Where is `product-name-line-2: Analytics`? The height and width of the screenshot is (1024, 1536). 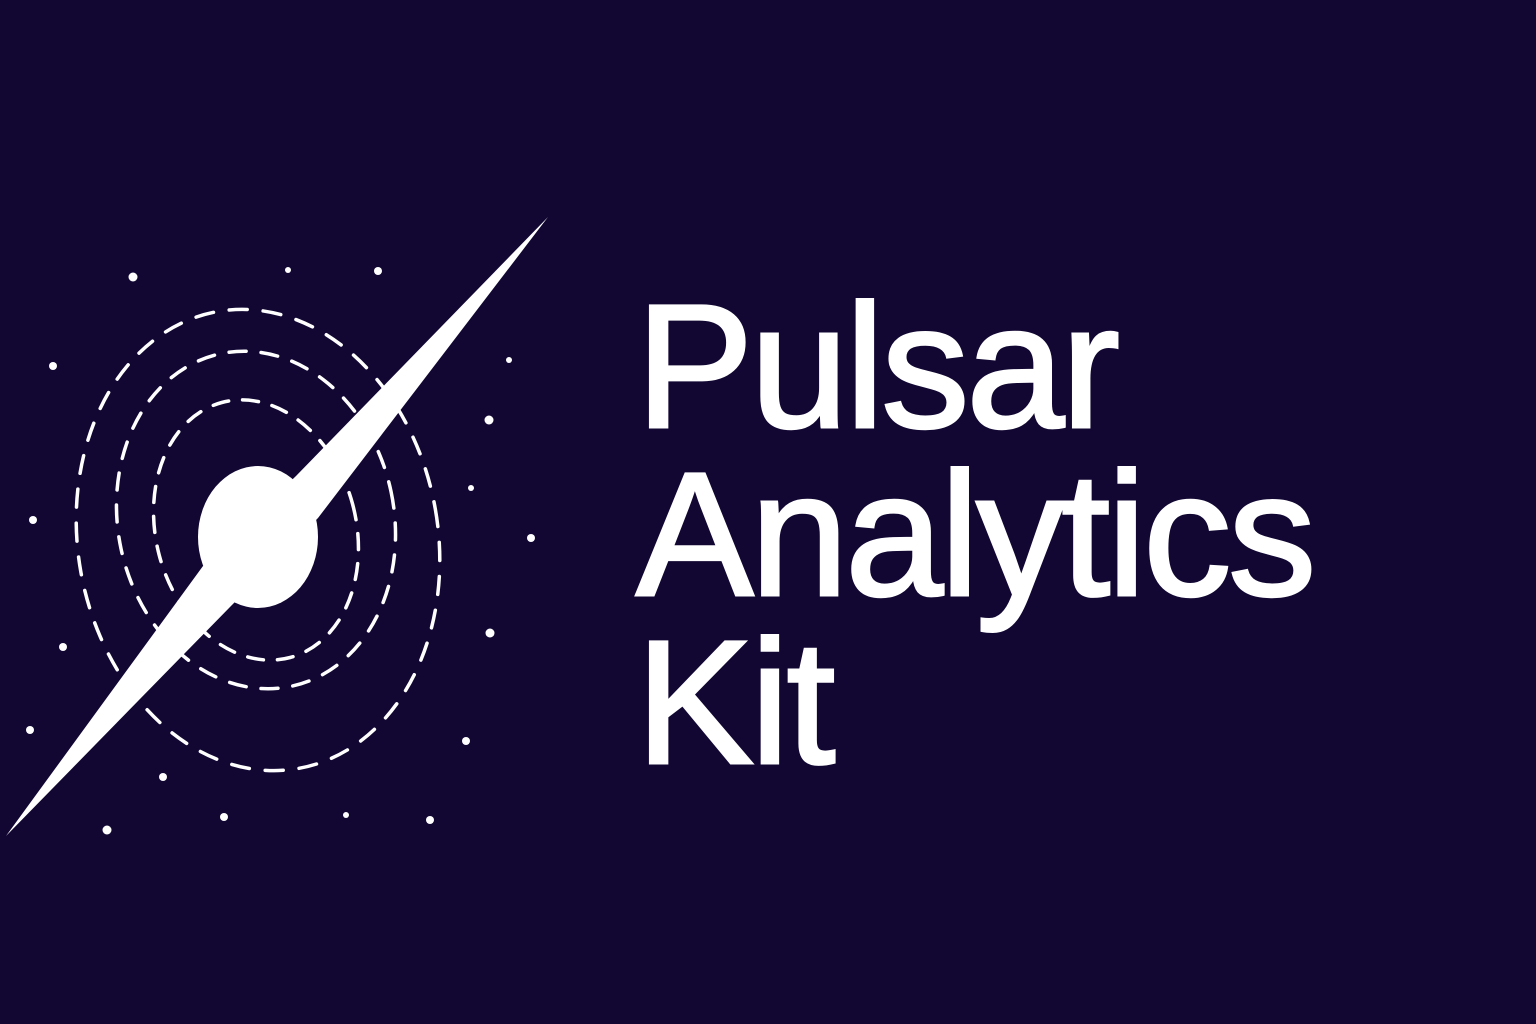 product-name-line-2: Analytics is located at coordinates (975, 535).